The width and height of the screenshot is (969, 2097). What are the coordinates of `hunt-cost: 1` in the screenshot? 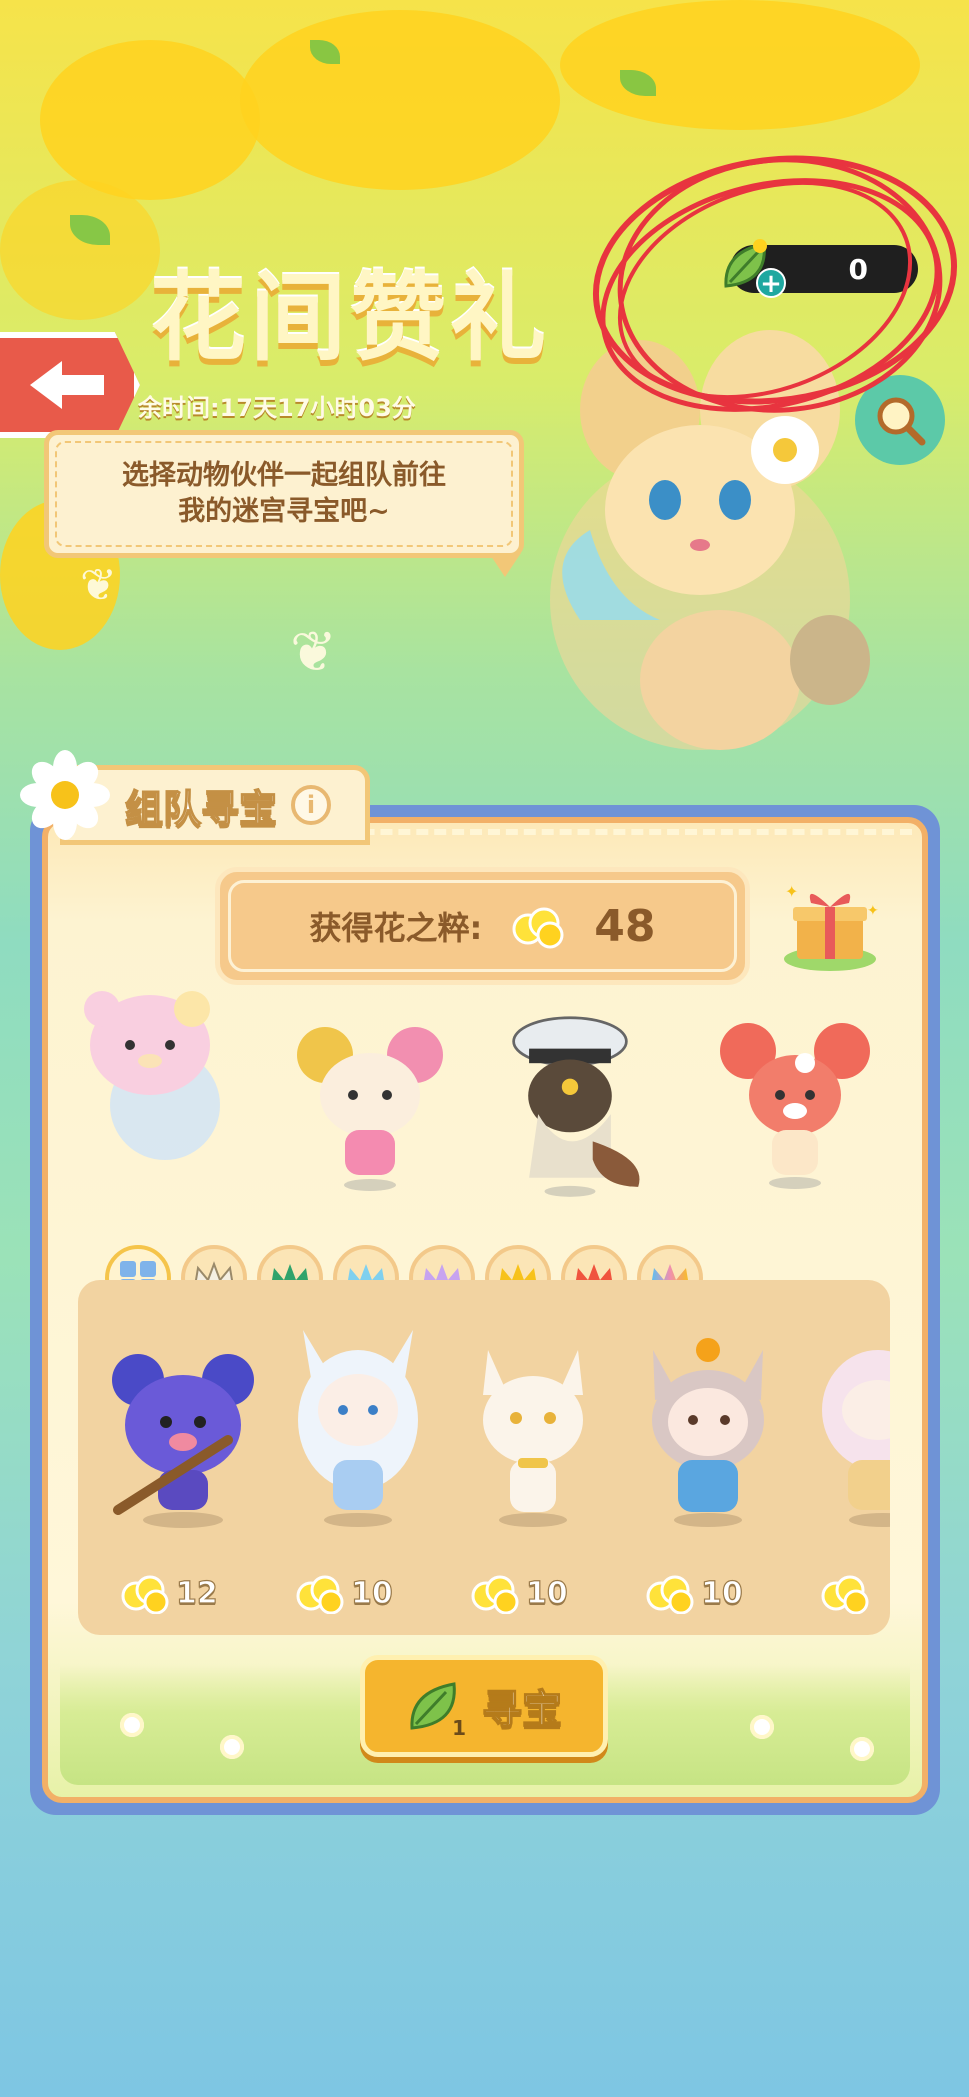 It's located at (436, 1708).